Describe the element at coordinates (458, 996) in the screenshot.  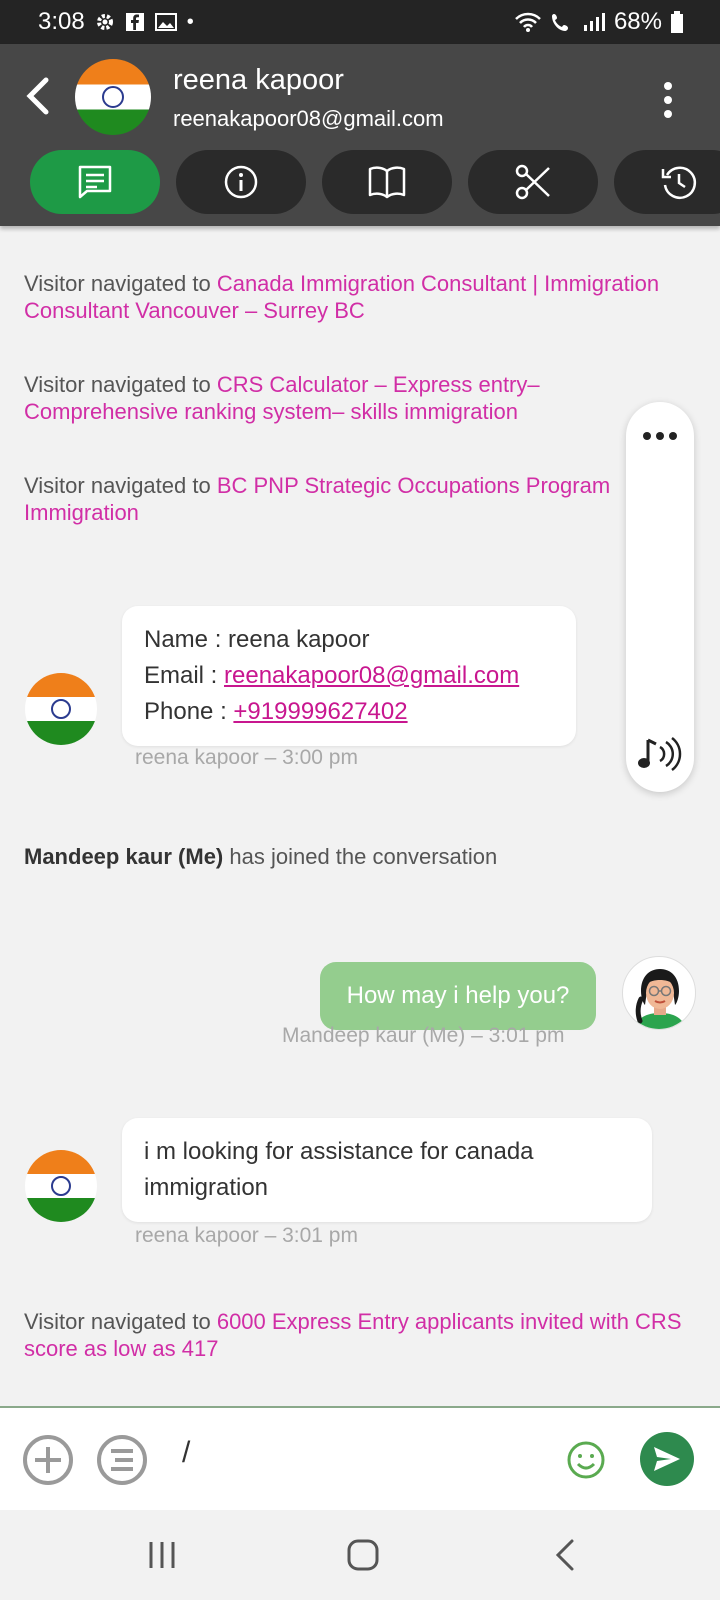
I see `agent-message-bubble: How may i help you?` at that location.